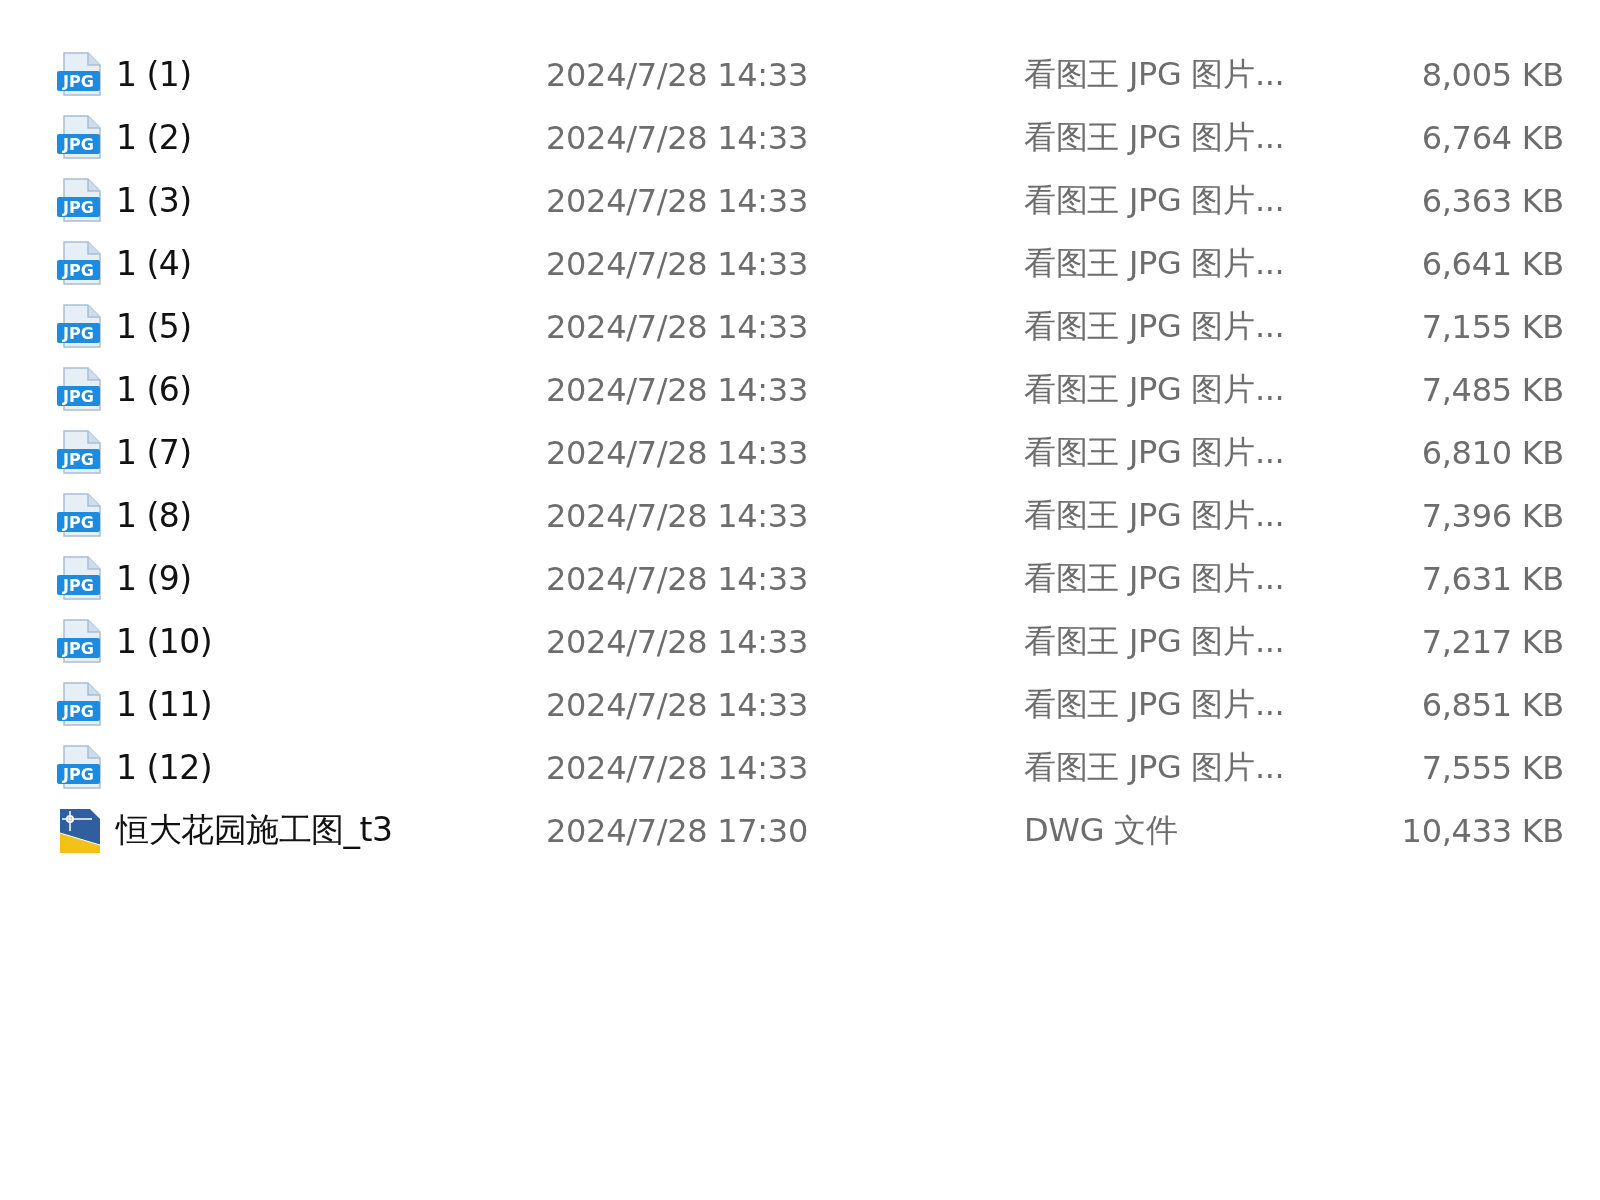  What do you see at coordinates (154, 263) in the screenshot?
I see `file-name: 1 (4)` at bounding box center [154, 263].